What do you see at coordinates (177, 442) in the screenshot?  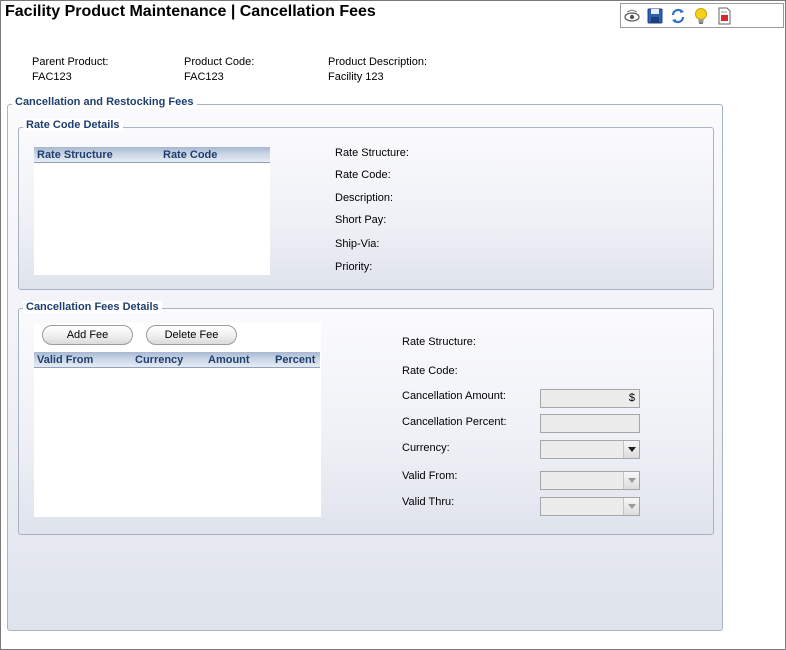 I see `cancellation-fees-grid-body` at bounding box center [177, 442].